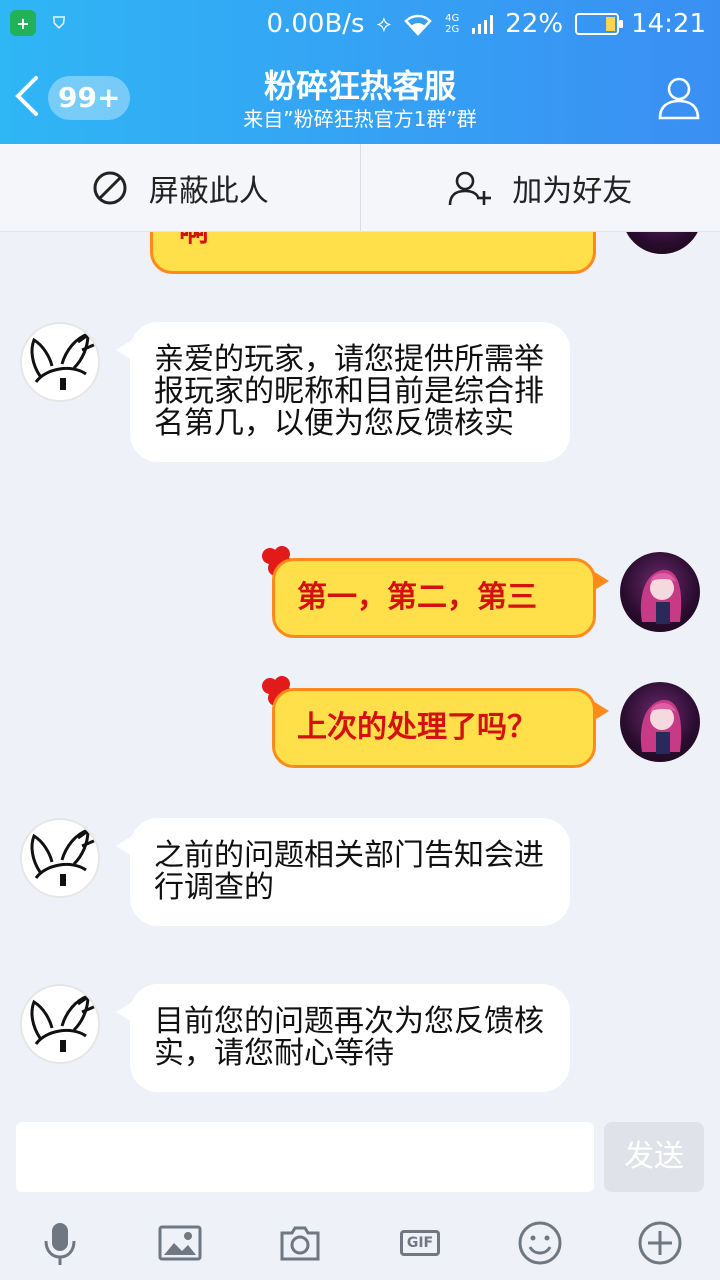 This screenshot has height=1280, width=720. I want to click on message-bubble-mine: 第一，第二，第三, so click(440, 598).